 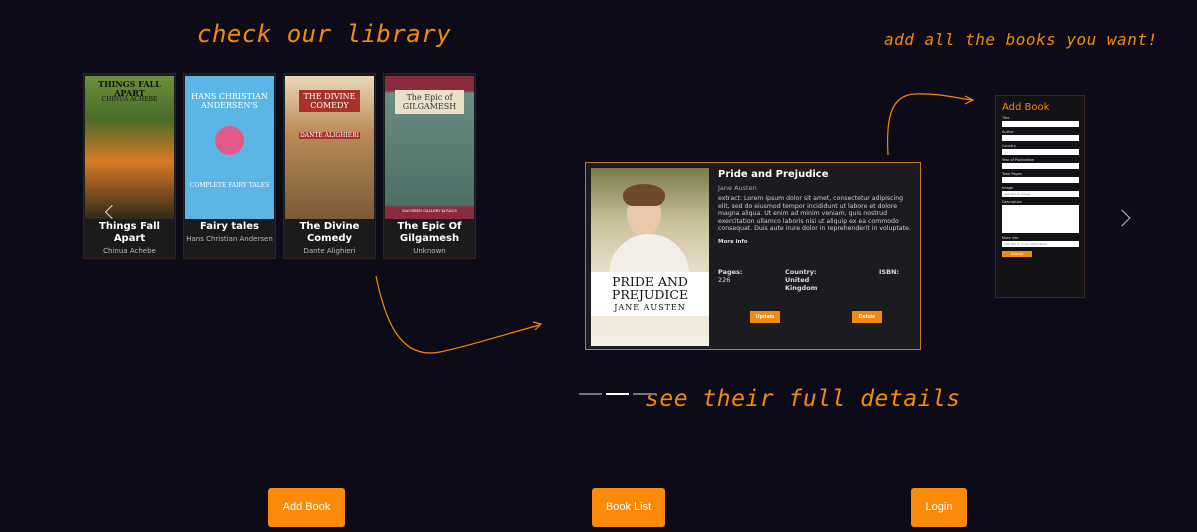 I want to click on form-title: Add Book, so click(x=1026, y=107).